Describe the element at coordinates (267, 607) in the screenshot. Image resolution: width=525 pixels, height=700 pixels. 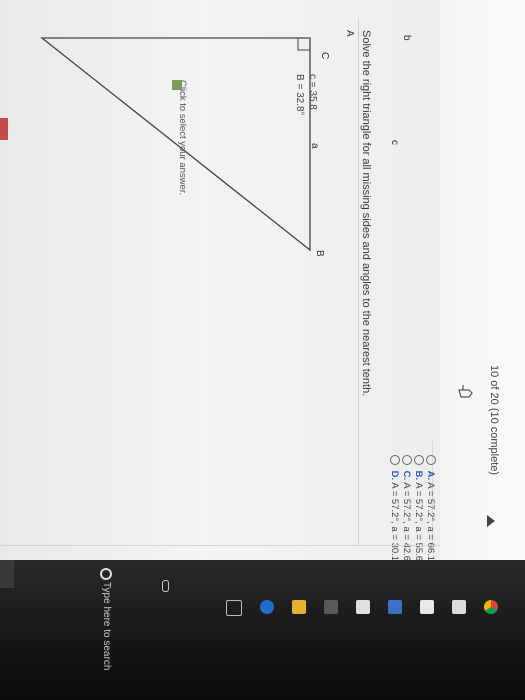
I see `edge-browser-icon` at that location.